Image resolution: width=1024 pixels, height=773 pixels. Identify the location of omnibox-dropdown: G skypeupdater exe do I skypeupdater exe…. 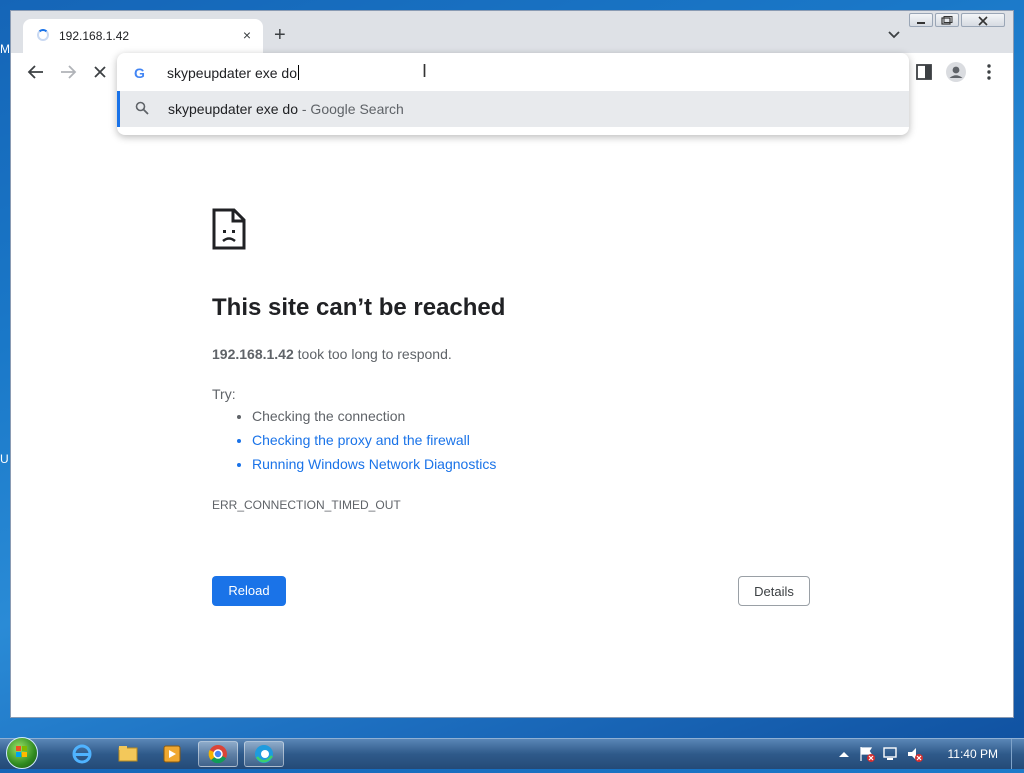
(513, 94).